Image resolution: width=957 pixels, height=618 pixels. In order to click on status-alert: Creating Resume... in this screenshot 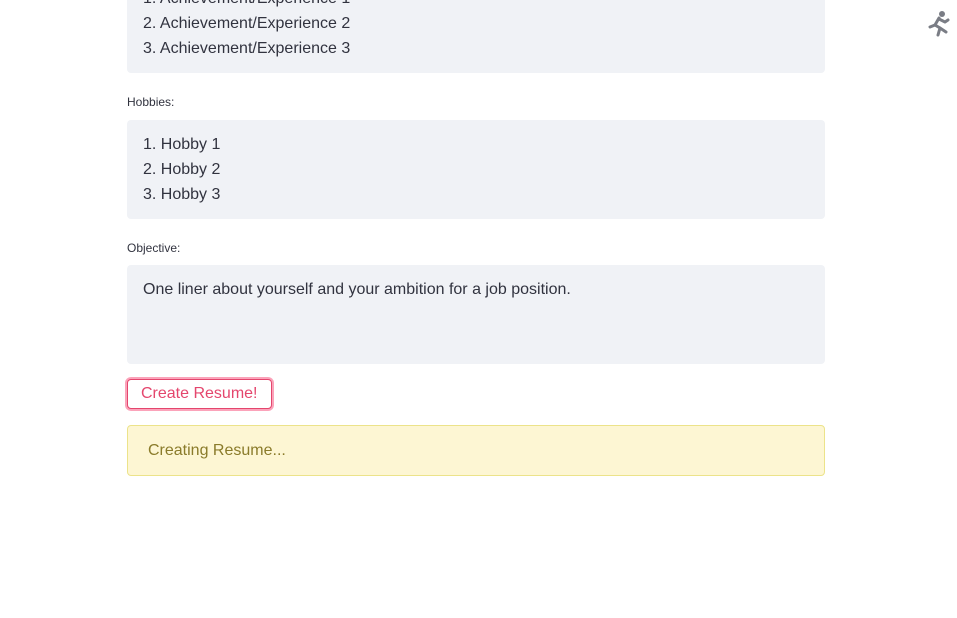, I will do `click(476, 450)`.